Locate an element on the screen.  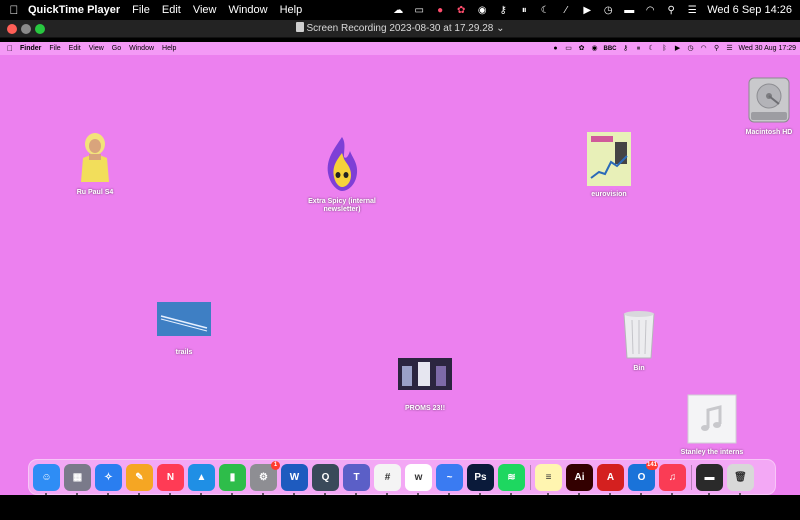
desktop-icon-bin: Bin is located at coordinates (639, 340).